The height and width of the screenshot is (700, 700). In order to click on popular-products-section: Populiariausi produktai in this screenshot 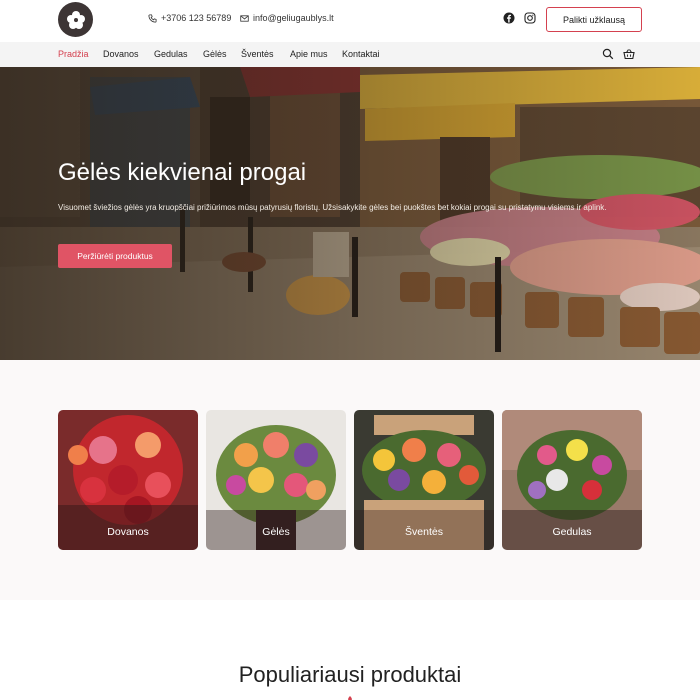, I will do `click(350, 650)`.